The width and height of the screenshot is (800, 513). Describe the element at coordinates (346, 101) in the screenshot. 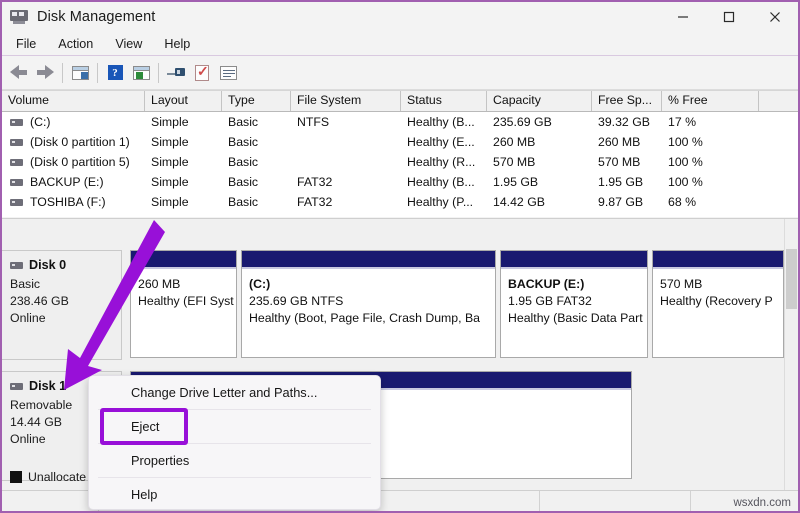

I see `column-header-file-system: File System` at that location.